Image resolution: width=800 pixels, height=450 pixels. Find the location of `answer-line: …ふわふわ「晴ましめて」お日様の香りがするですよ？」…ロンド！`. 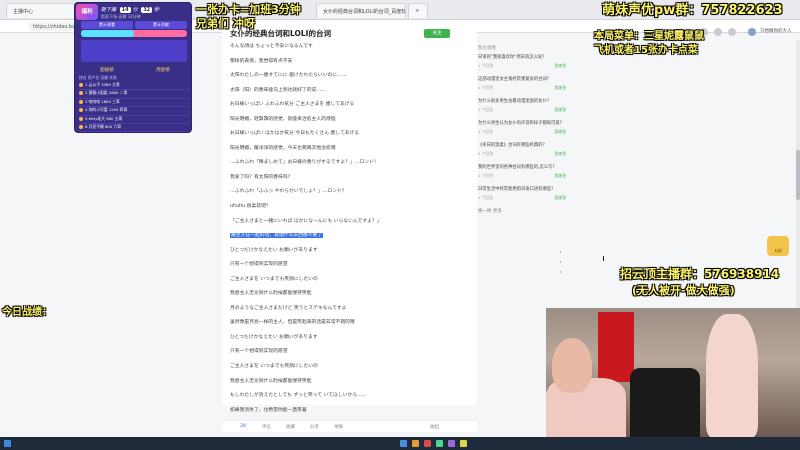

answer-line: …ふわふわ「晴ましめて」お日様の香りがするですよ？」…ロンド！ is located at coordinates (304, 163).